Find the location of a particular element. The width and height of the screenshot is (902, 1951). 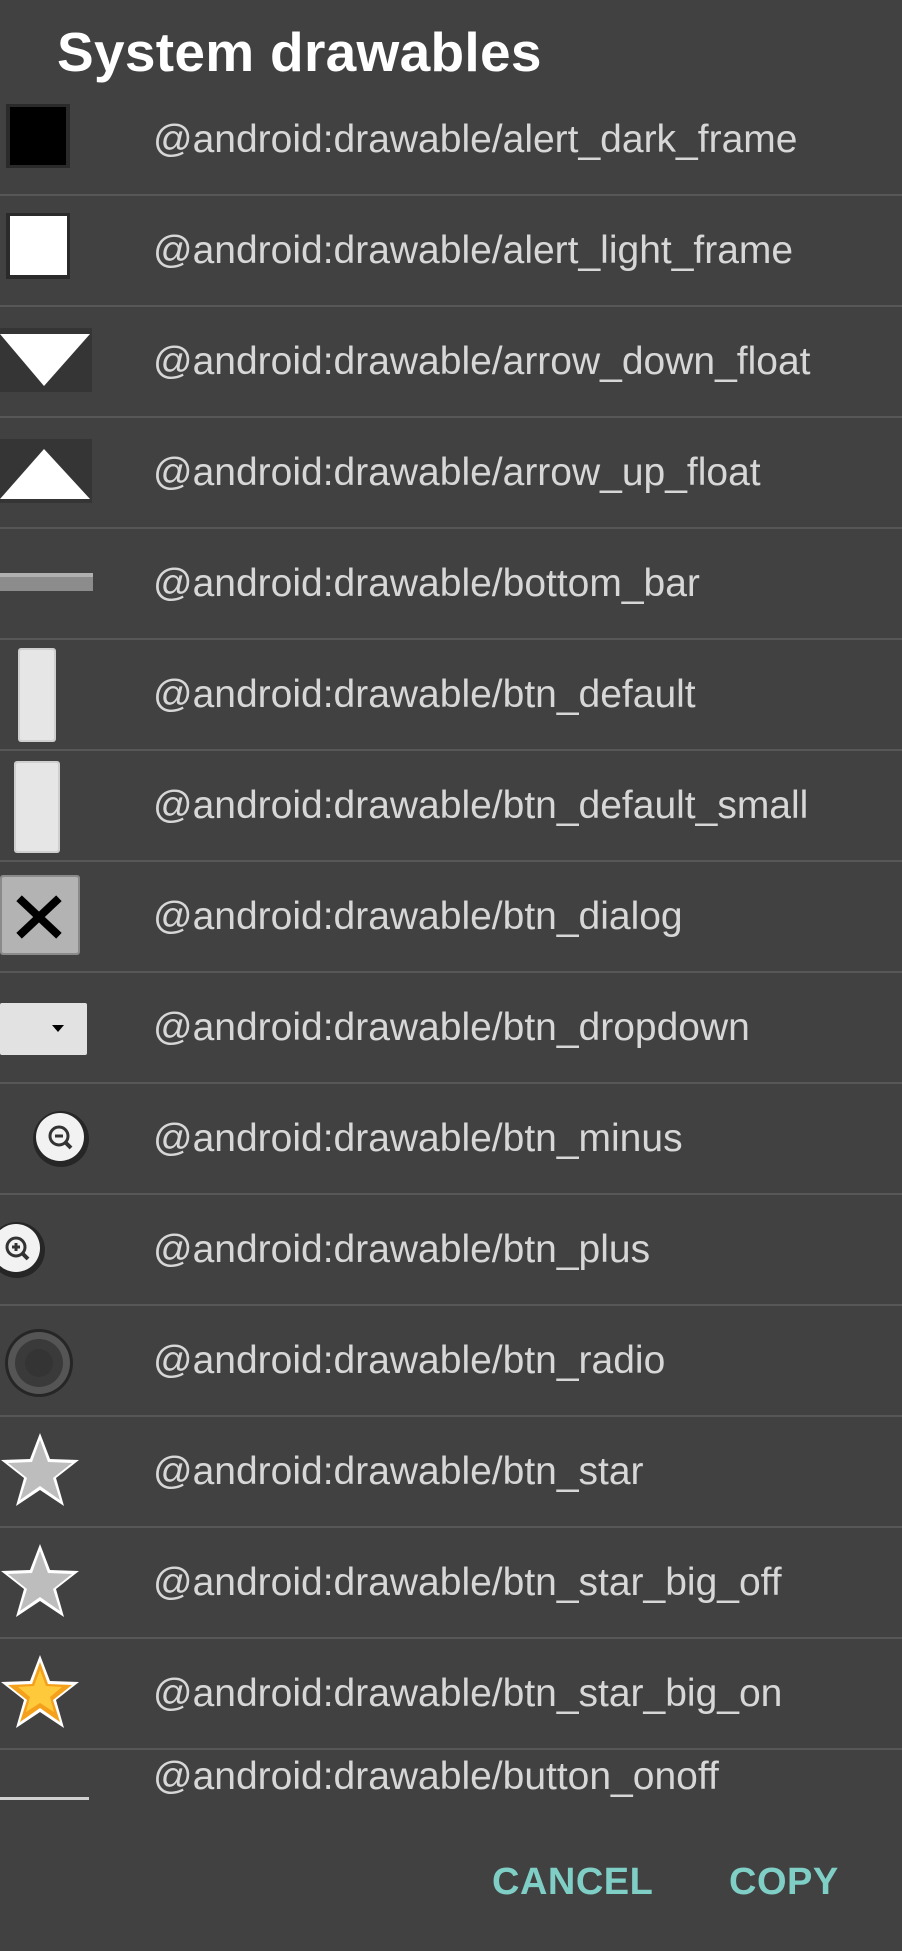

list-item: @android:drawable/btn_star_big_on is located at coordinates (451, 1695).